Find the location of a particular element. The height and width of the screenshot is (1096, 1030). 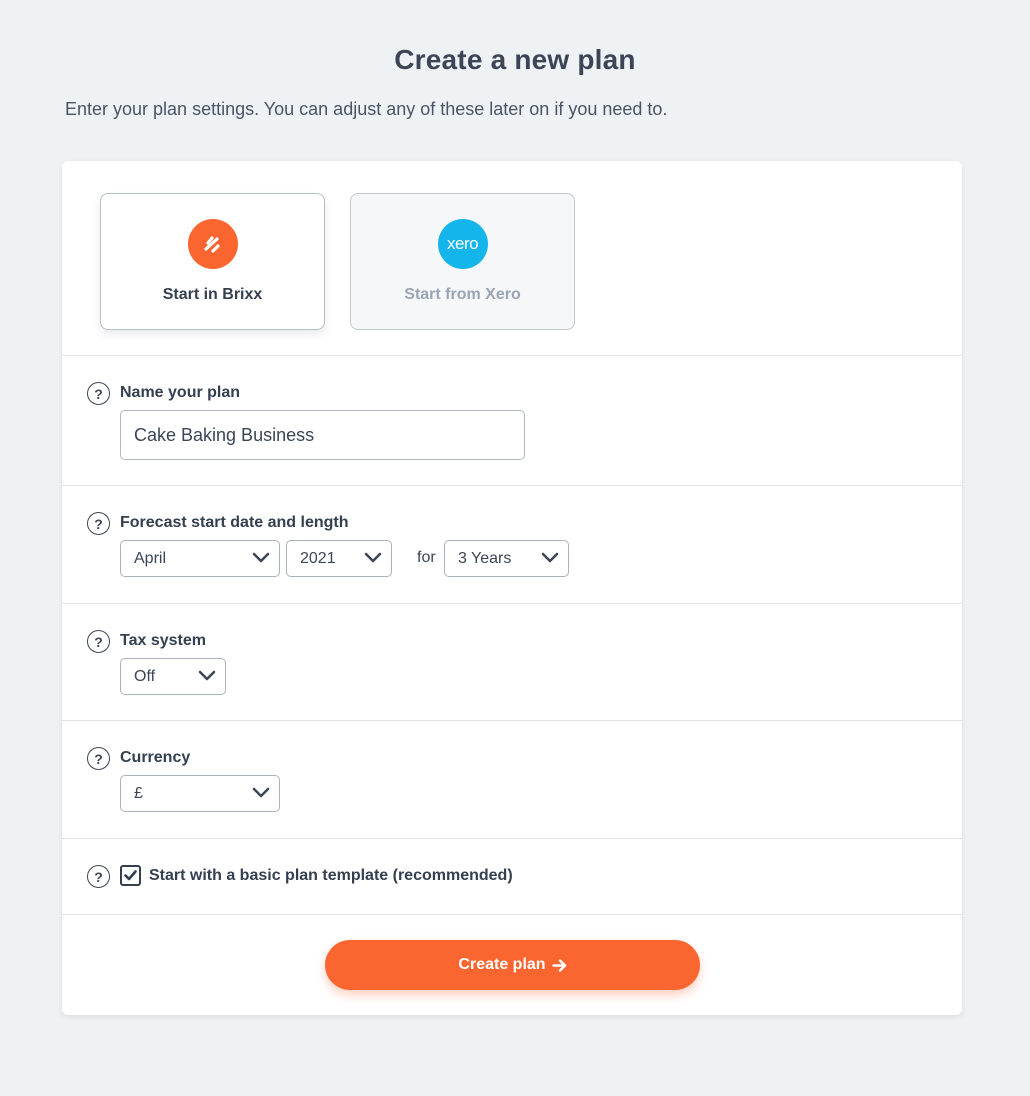

start-in-brixx-label: Start in Brixx is located at coordinates (212, 294).